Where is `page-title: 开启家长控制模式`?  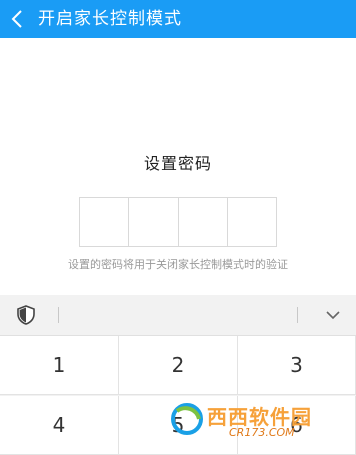 page-title: 开启家长控制模式 is located at coordinates (110, 19).